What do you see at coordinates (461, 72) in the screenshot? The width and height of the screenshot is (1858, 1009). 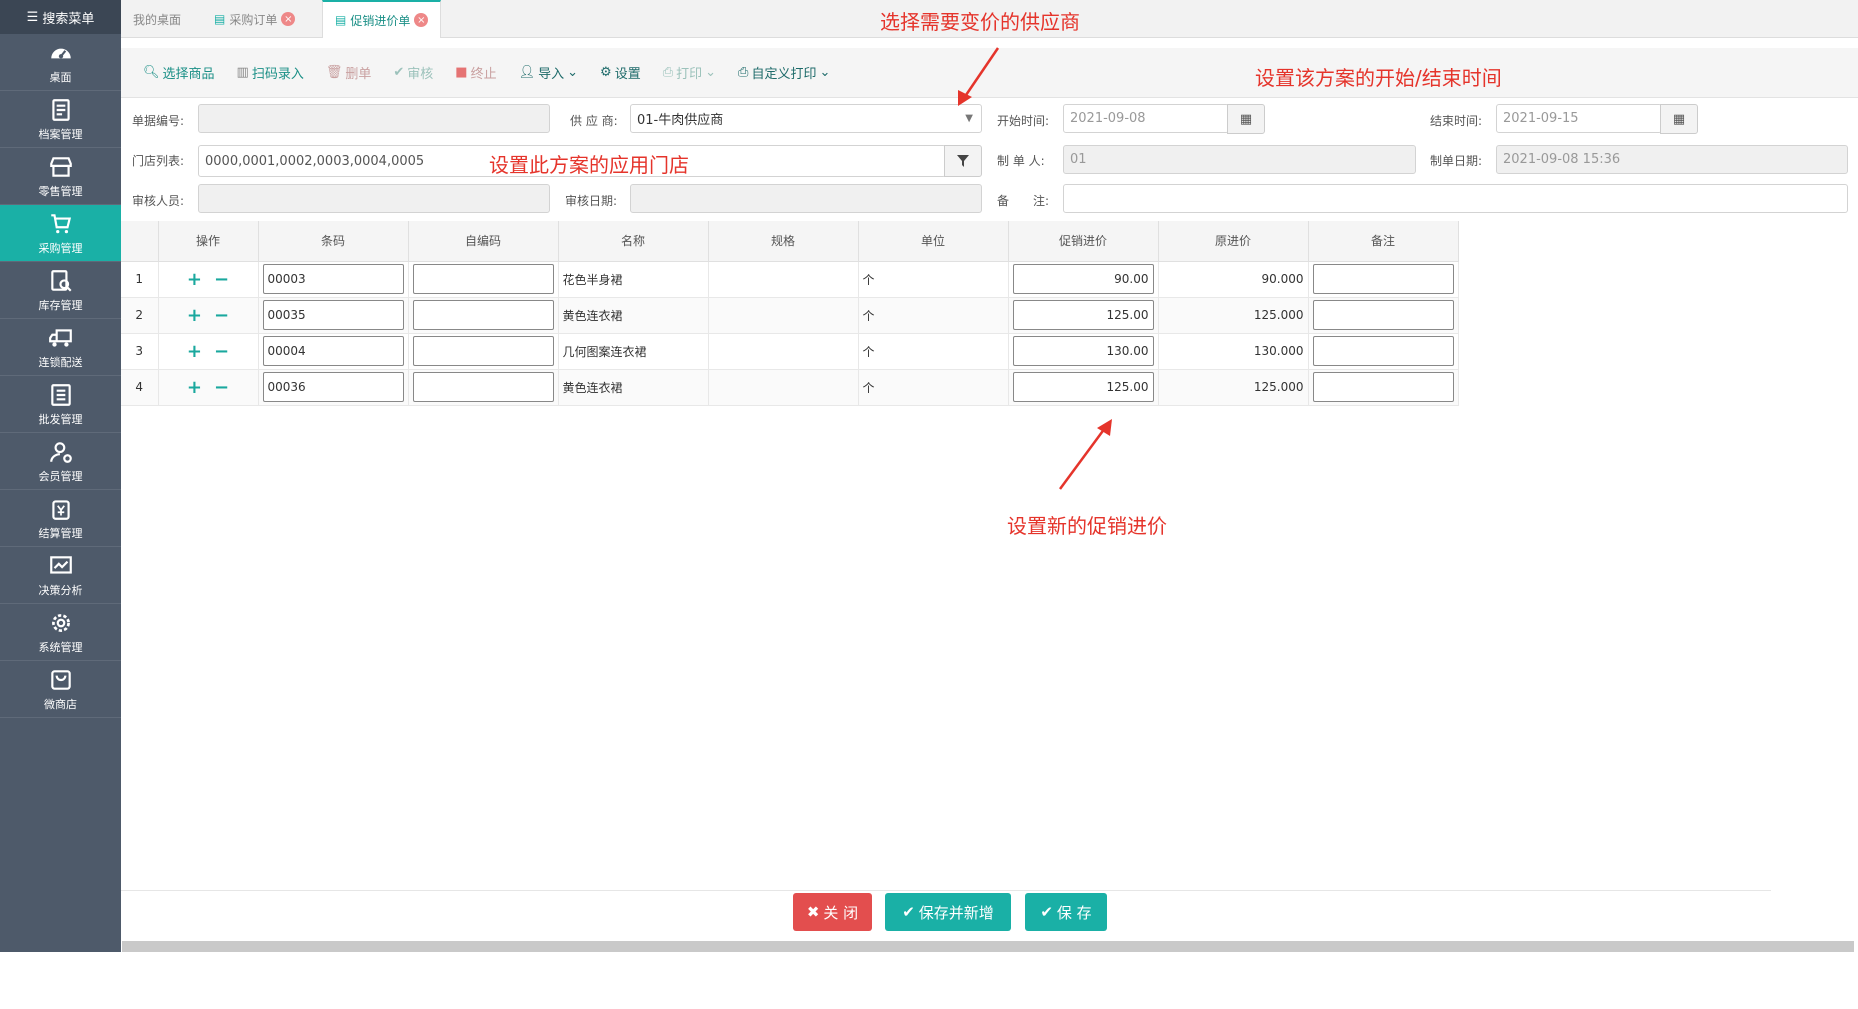 I see `stop-icon: ■` at bounding box center [461, 72].